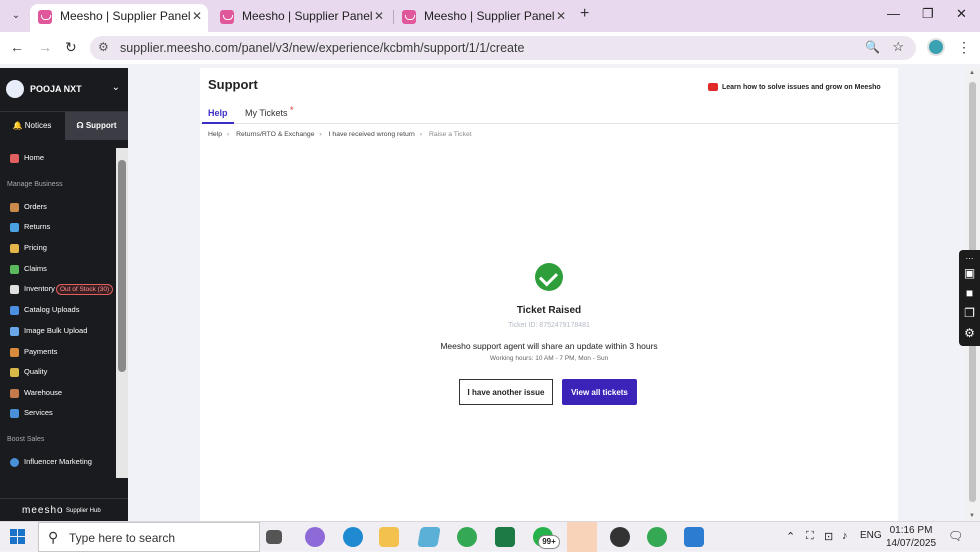 Image resolution: width=980 pixels, height=552 pixels. I want to click on sidebar-item-services: Services, so click(58, 413).